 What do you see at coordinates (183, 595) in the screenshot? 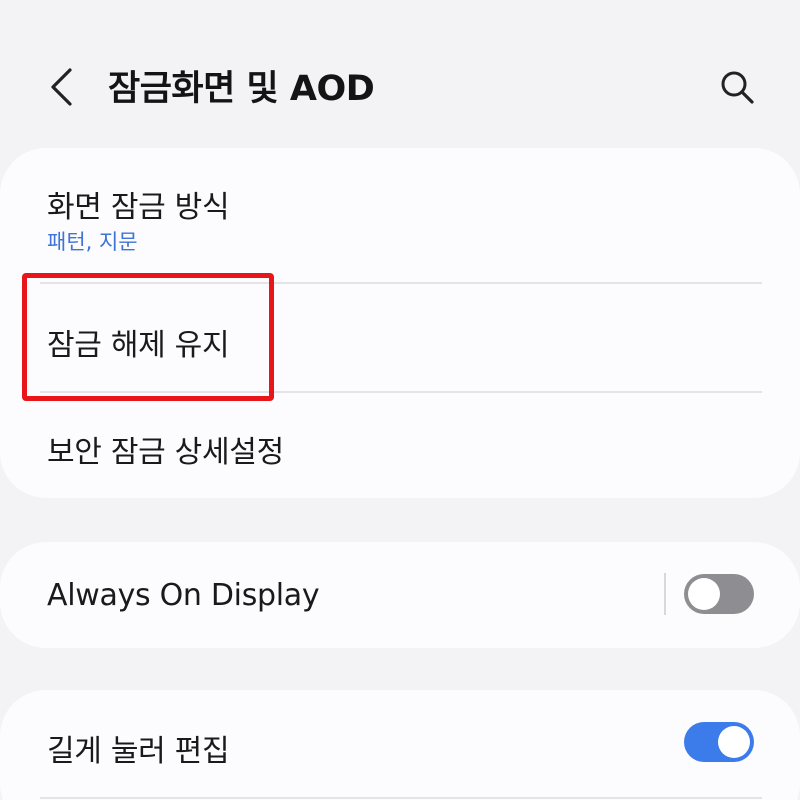
I see `aod-label: Always On Display` at bounding box center [183, 595].